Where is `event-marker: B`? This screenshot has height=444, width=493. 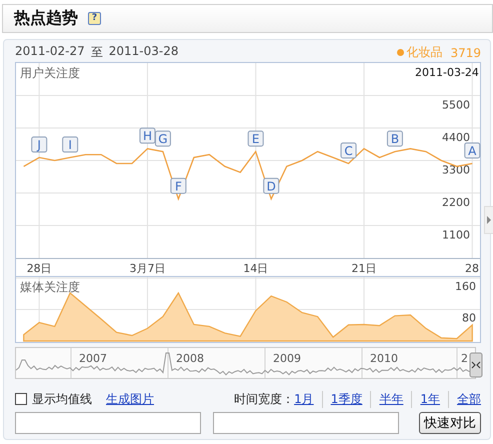 event-marker: B is located at coordinates (394, 138).